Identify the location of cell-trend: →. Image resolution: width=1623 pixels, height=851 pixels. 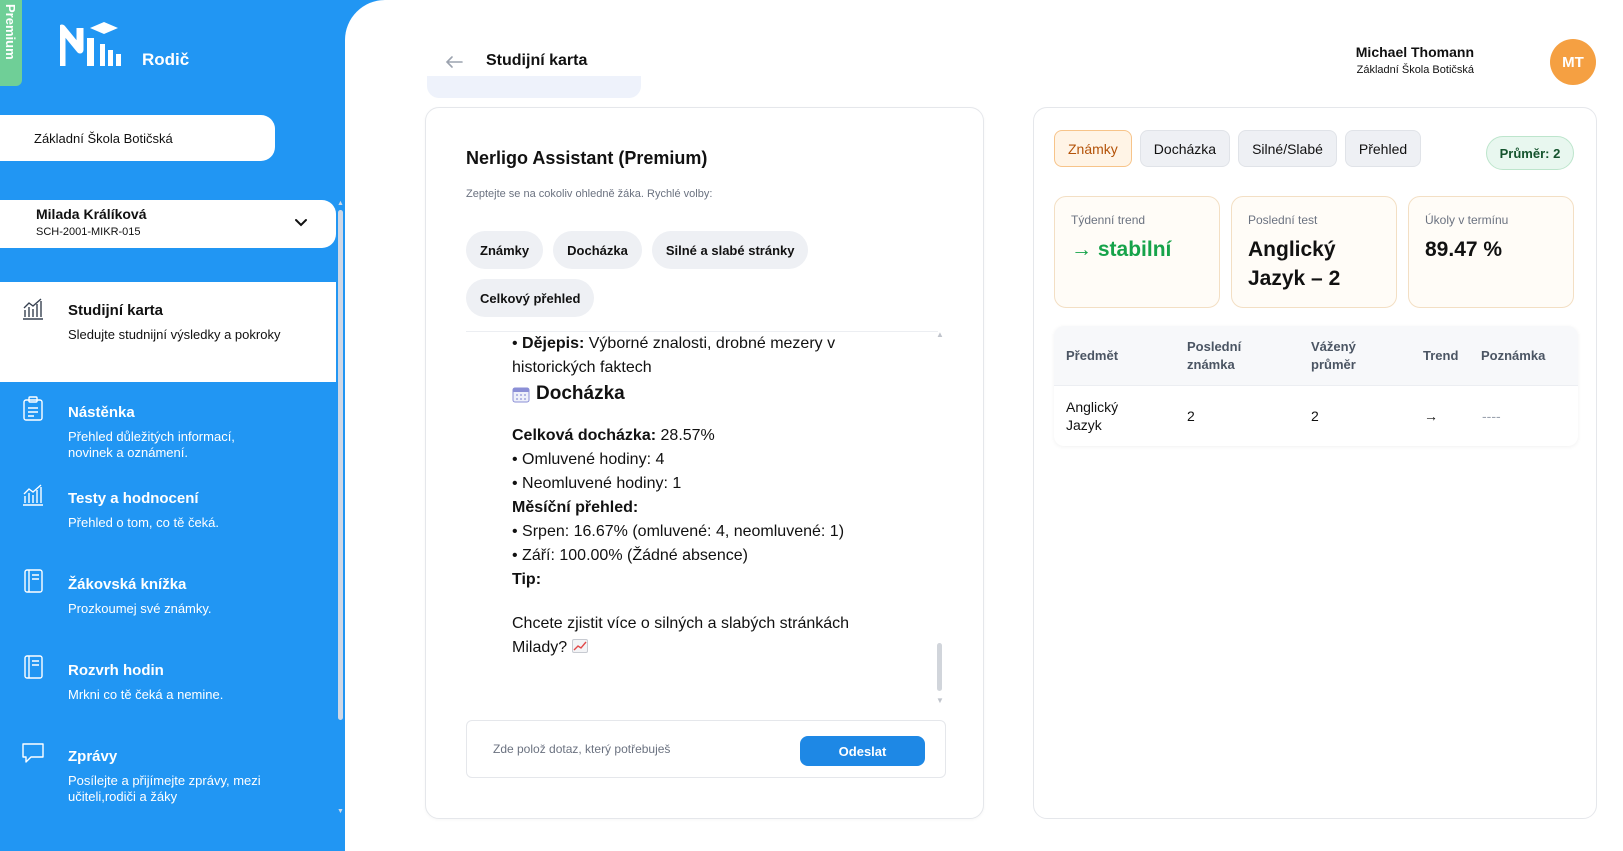
(1431, 416).